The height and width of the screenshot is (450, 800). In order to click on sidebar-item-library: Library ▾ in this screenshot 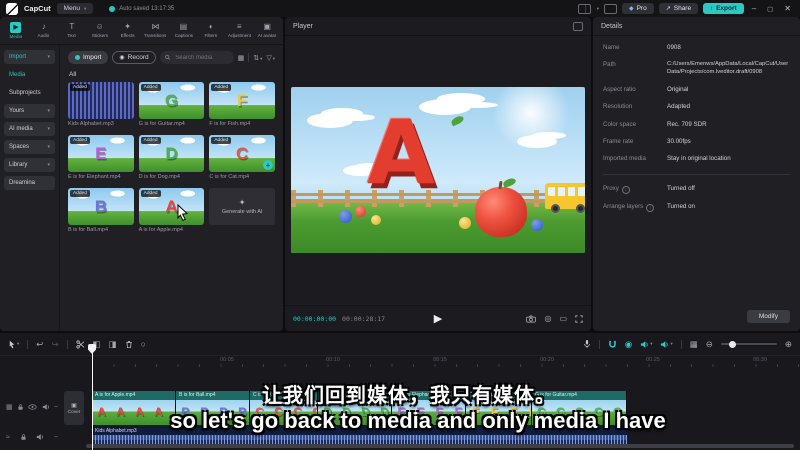, I will do `click(29, 165)`.